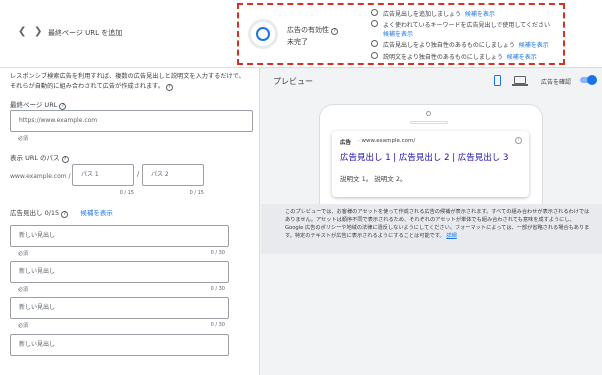 The height and width of the screenshot is (375, 602). Describe the element at coordinates (556, 82) in the screenshot. I see `rotate-ads-label: 広告を確認` at that location.